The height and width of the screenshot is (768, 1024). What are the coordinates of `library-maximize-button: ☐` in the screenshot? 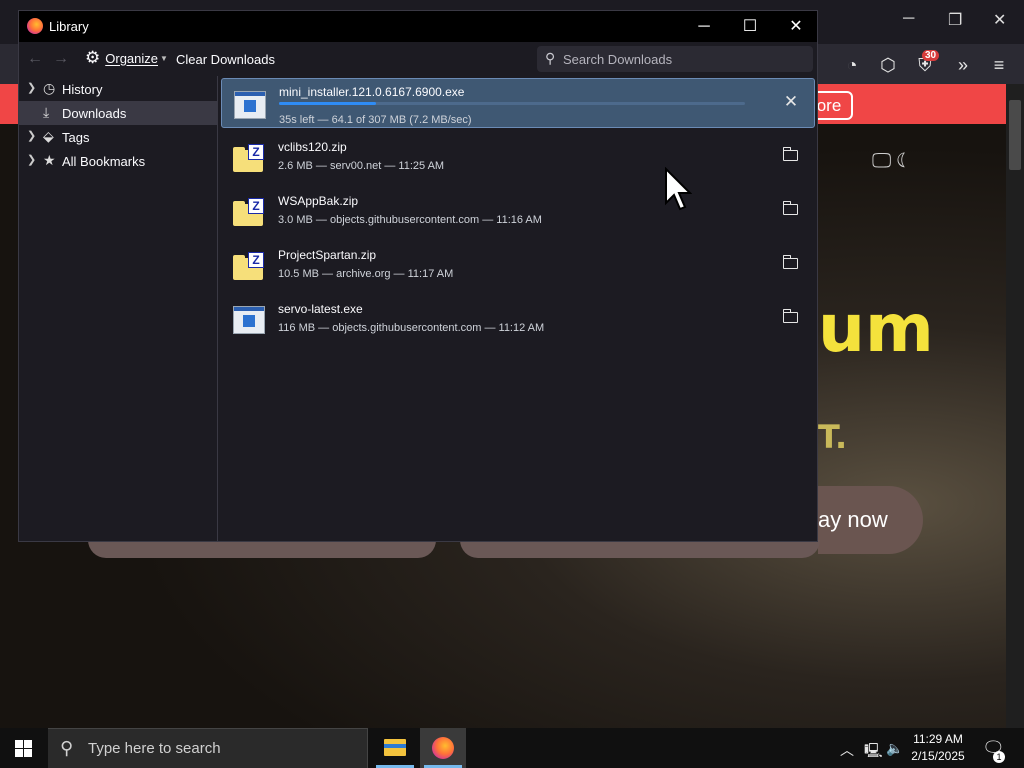 It's located at (750, 26).